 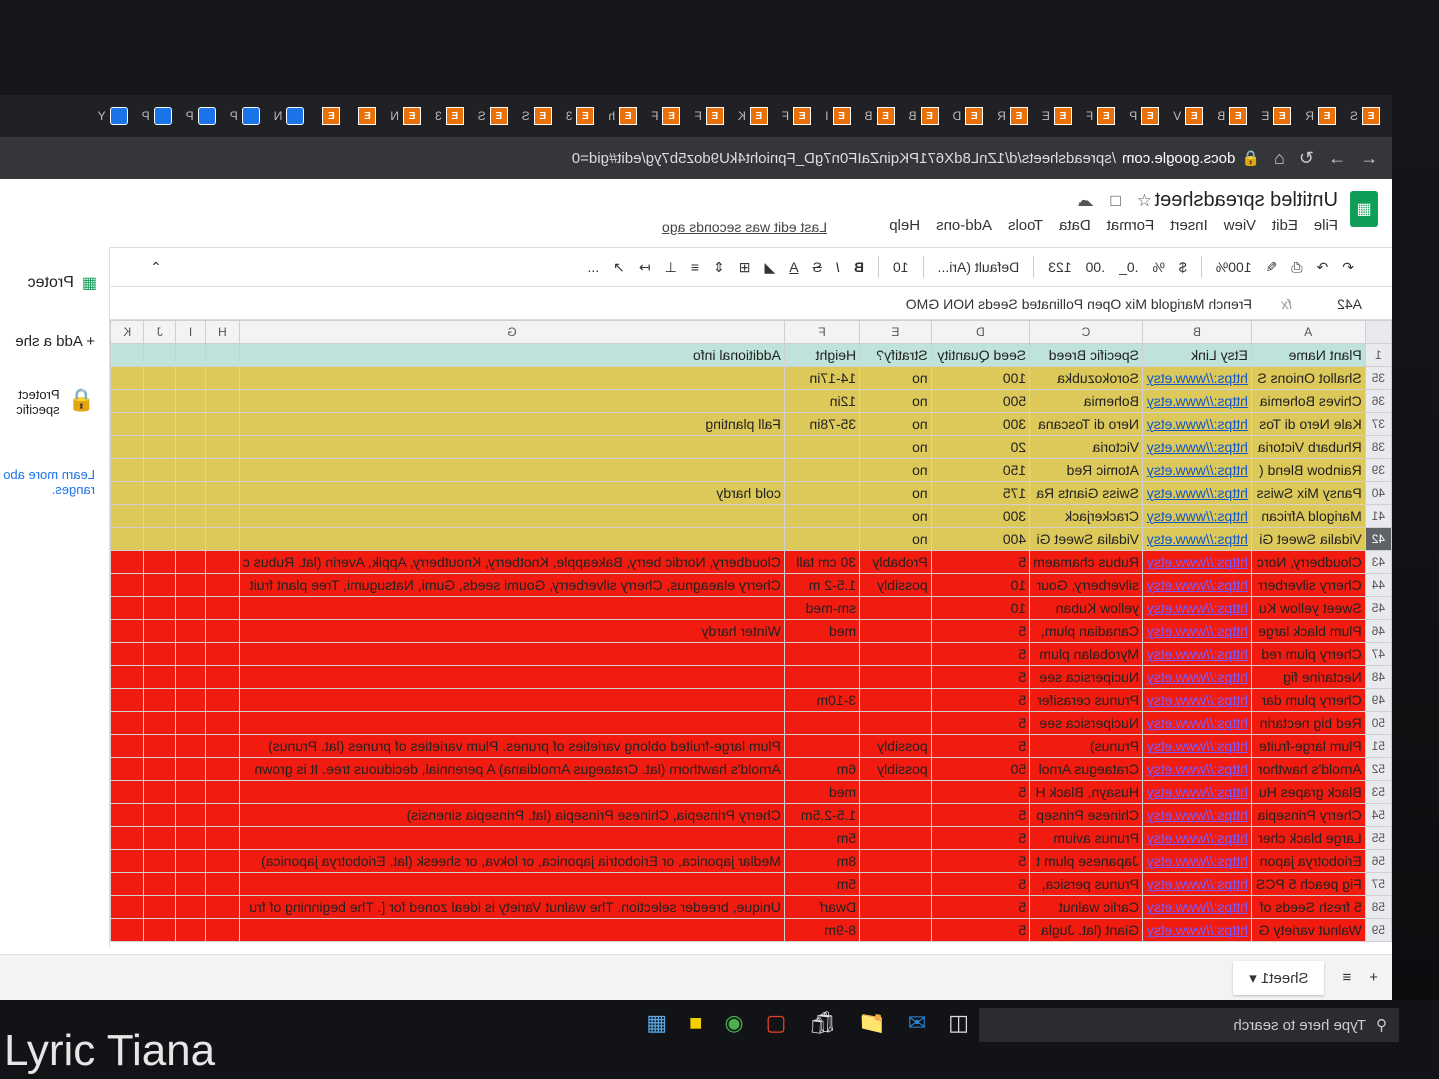 What do you see at coordinates (980, 608) in the screenshot?
I see `cell: 10` at bounding box center [980, 608].